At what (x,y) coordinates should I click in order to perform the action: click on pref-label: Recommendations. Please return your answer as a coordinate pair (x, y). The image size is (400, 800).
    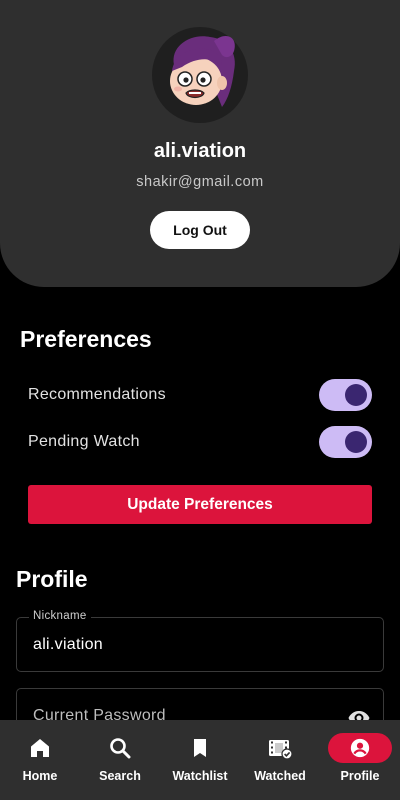
    Looking at the image, I should click on (97, 394).